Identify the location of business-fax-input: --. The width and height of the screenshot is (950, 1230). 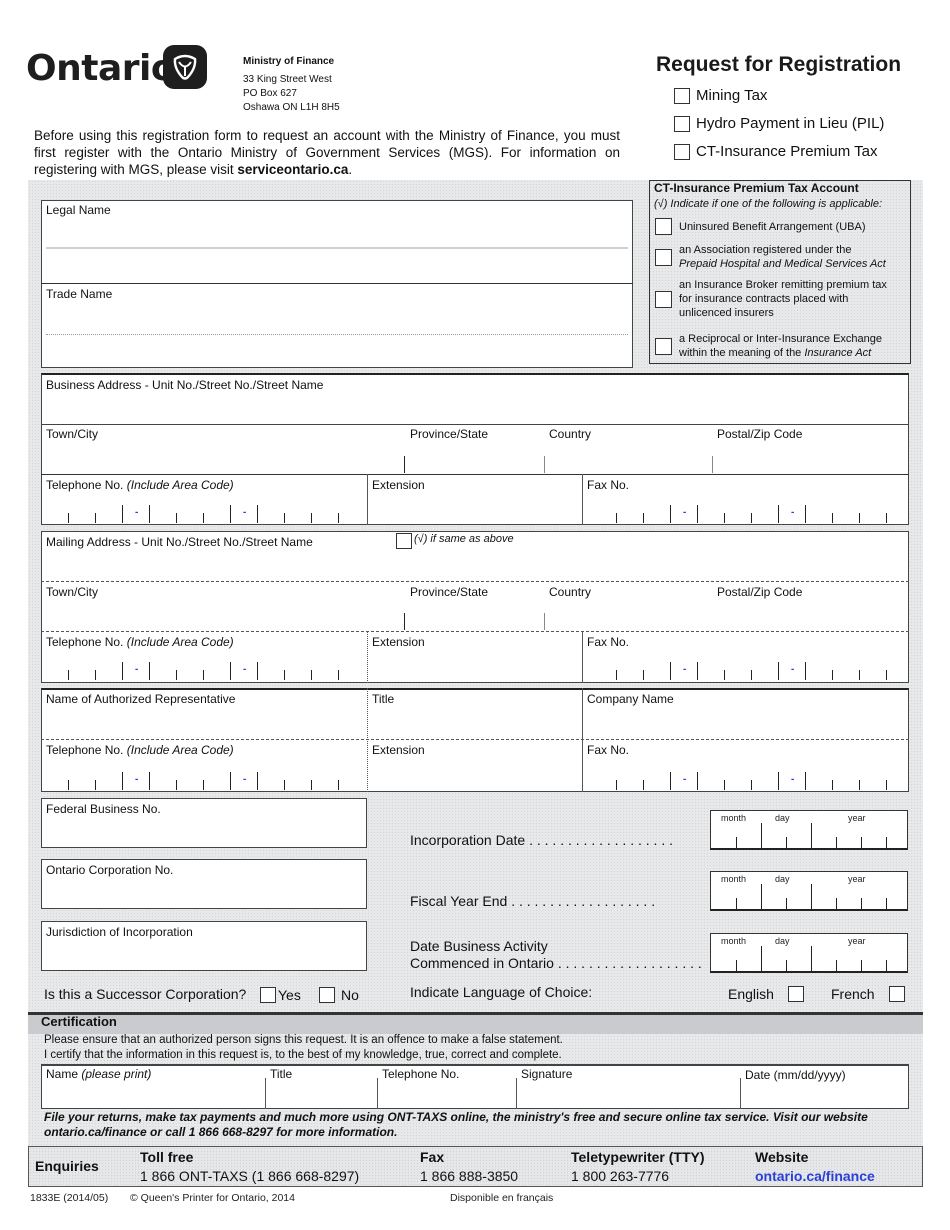
(742, 513).